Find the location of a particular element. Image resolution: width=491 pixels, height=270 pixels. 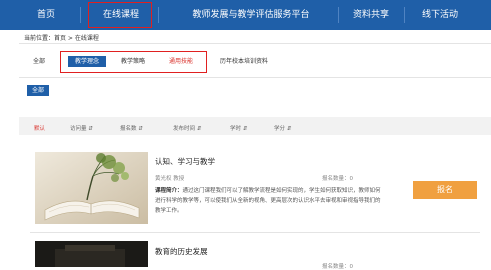

dark-books-illustration is located at coordinates (91, 254).